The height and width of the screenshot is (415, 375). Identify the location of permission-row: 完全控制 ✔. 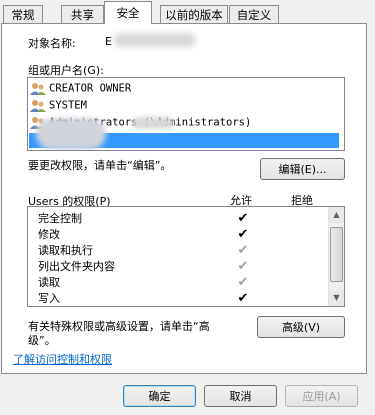
(189, 219).